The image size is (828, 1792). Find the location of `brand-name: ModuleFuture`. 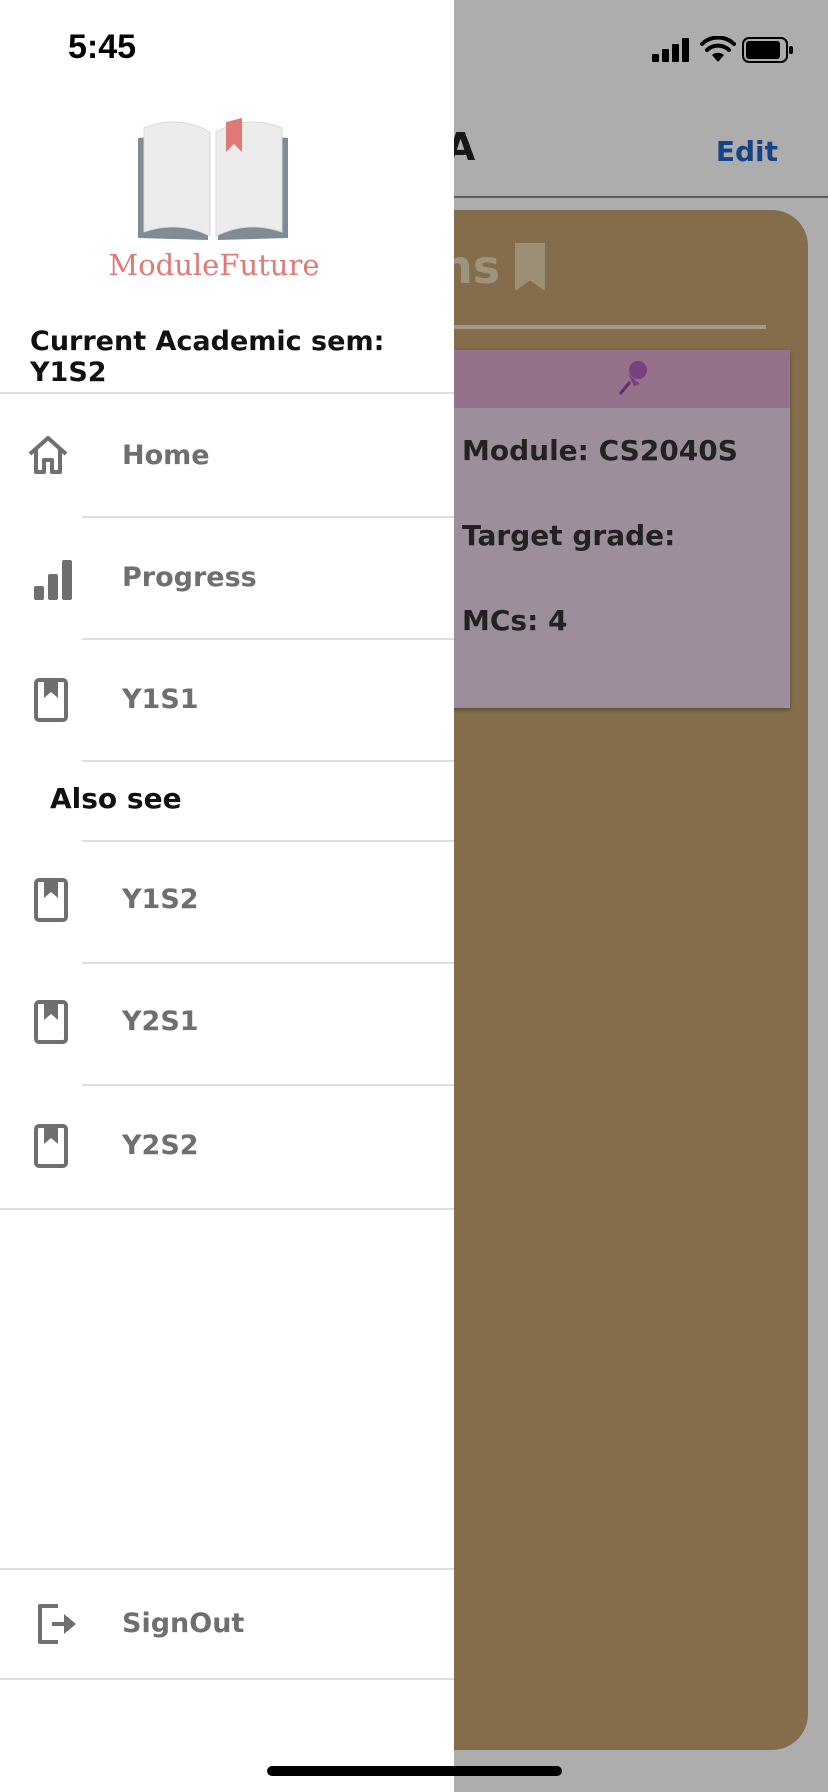

brand-name: ModuleFuture is located at coordinates (214, 265).